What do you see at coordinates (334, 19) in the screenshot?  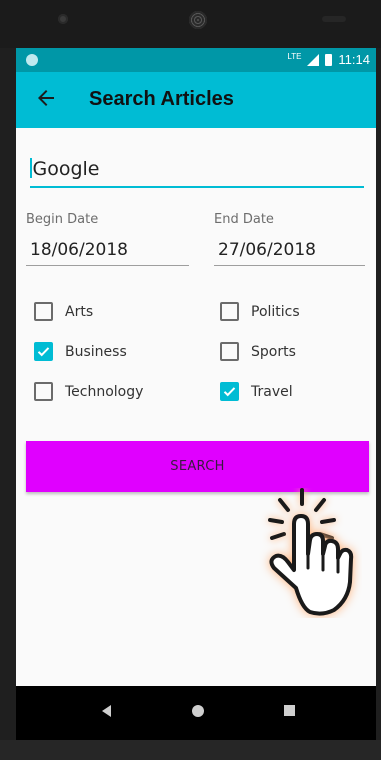 I see `sensor-icon` at bounding box center [334, 19].